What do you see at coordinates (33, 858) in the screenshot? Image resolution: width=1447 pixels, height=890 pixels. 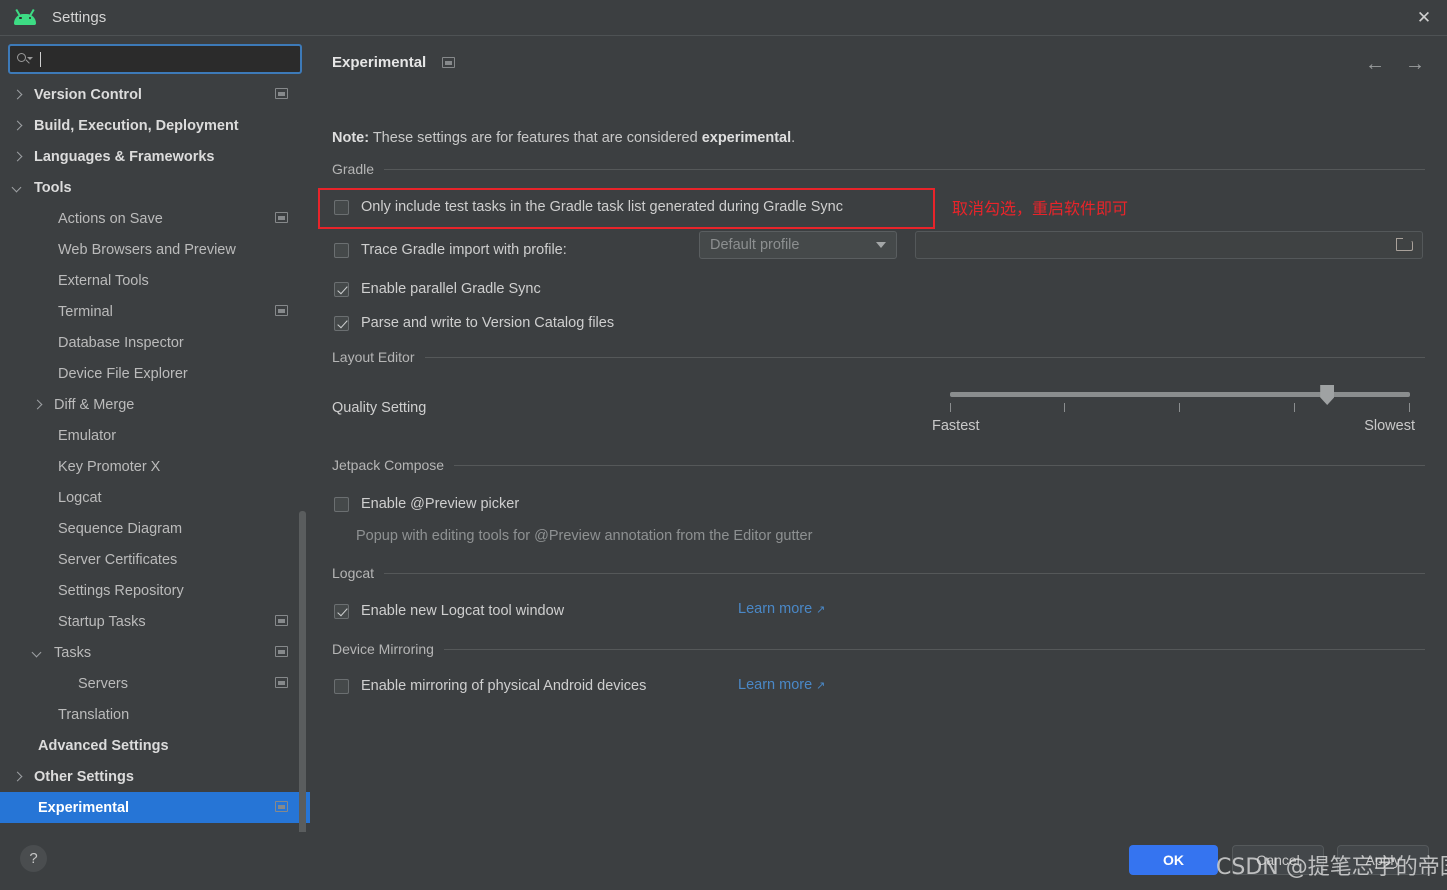 I see `help-icon: ?` at bounding box center [33, 858].